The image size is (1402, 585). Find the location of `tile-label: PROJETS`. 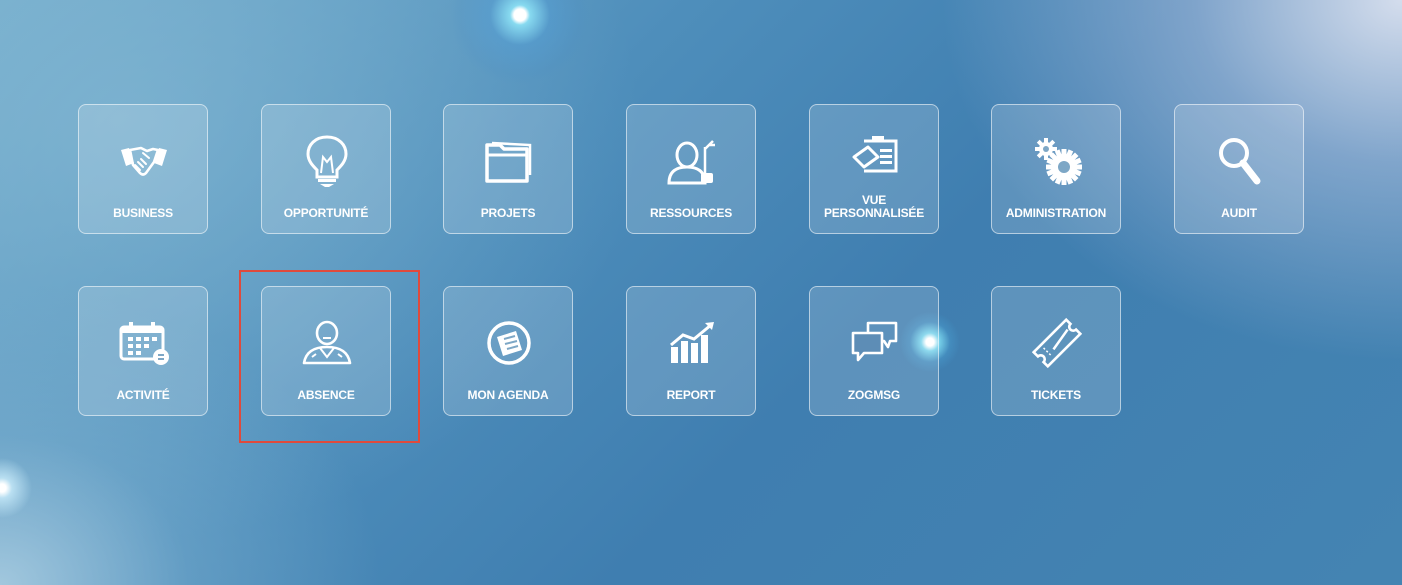

tile-label: PROJETS is located at coordinates (508, 213).